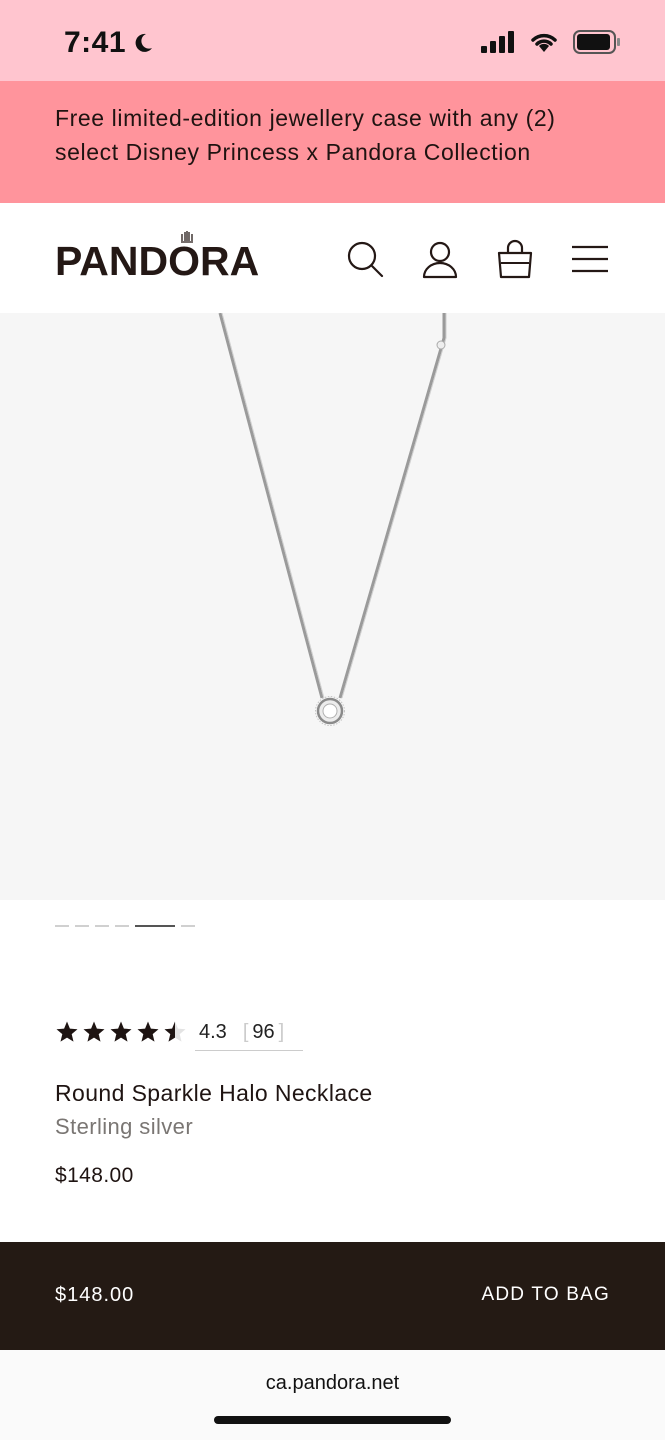 The height and width of the screenshot is (1440, 665). I want to click on sticky-price: $148.00, so click(95, 1295).